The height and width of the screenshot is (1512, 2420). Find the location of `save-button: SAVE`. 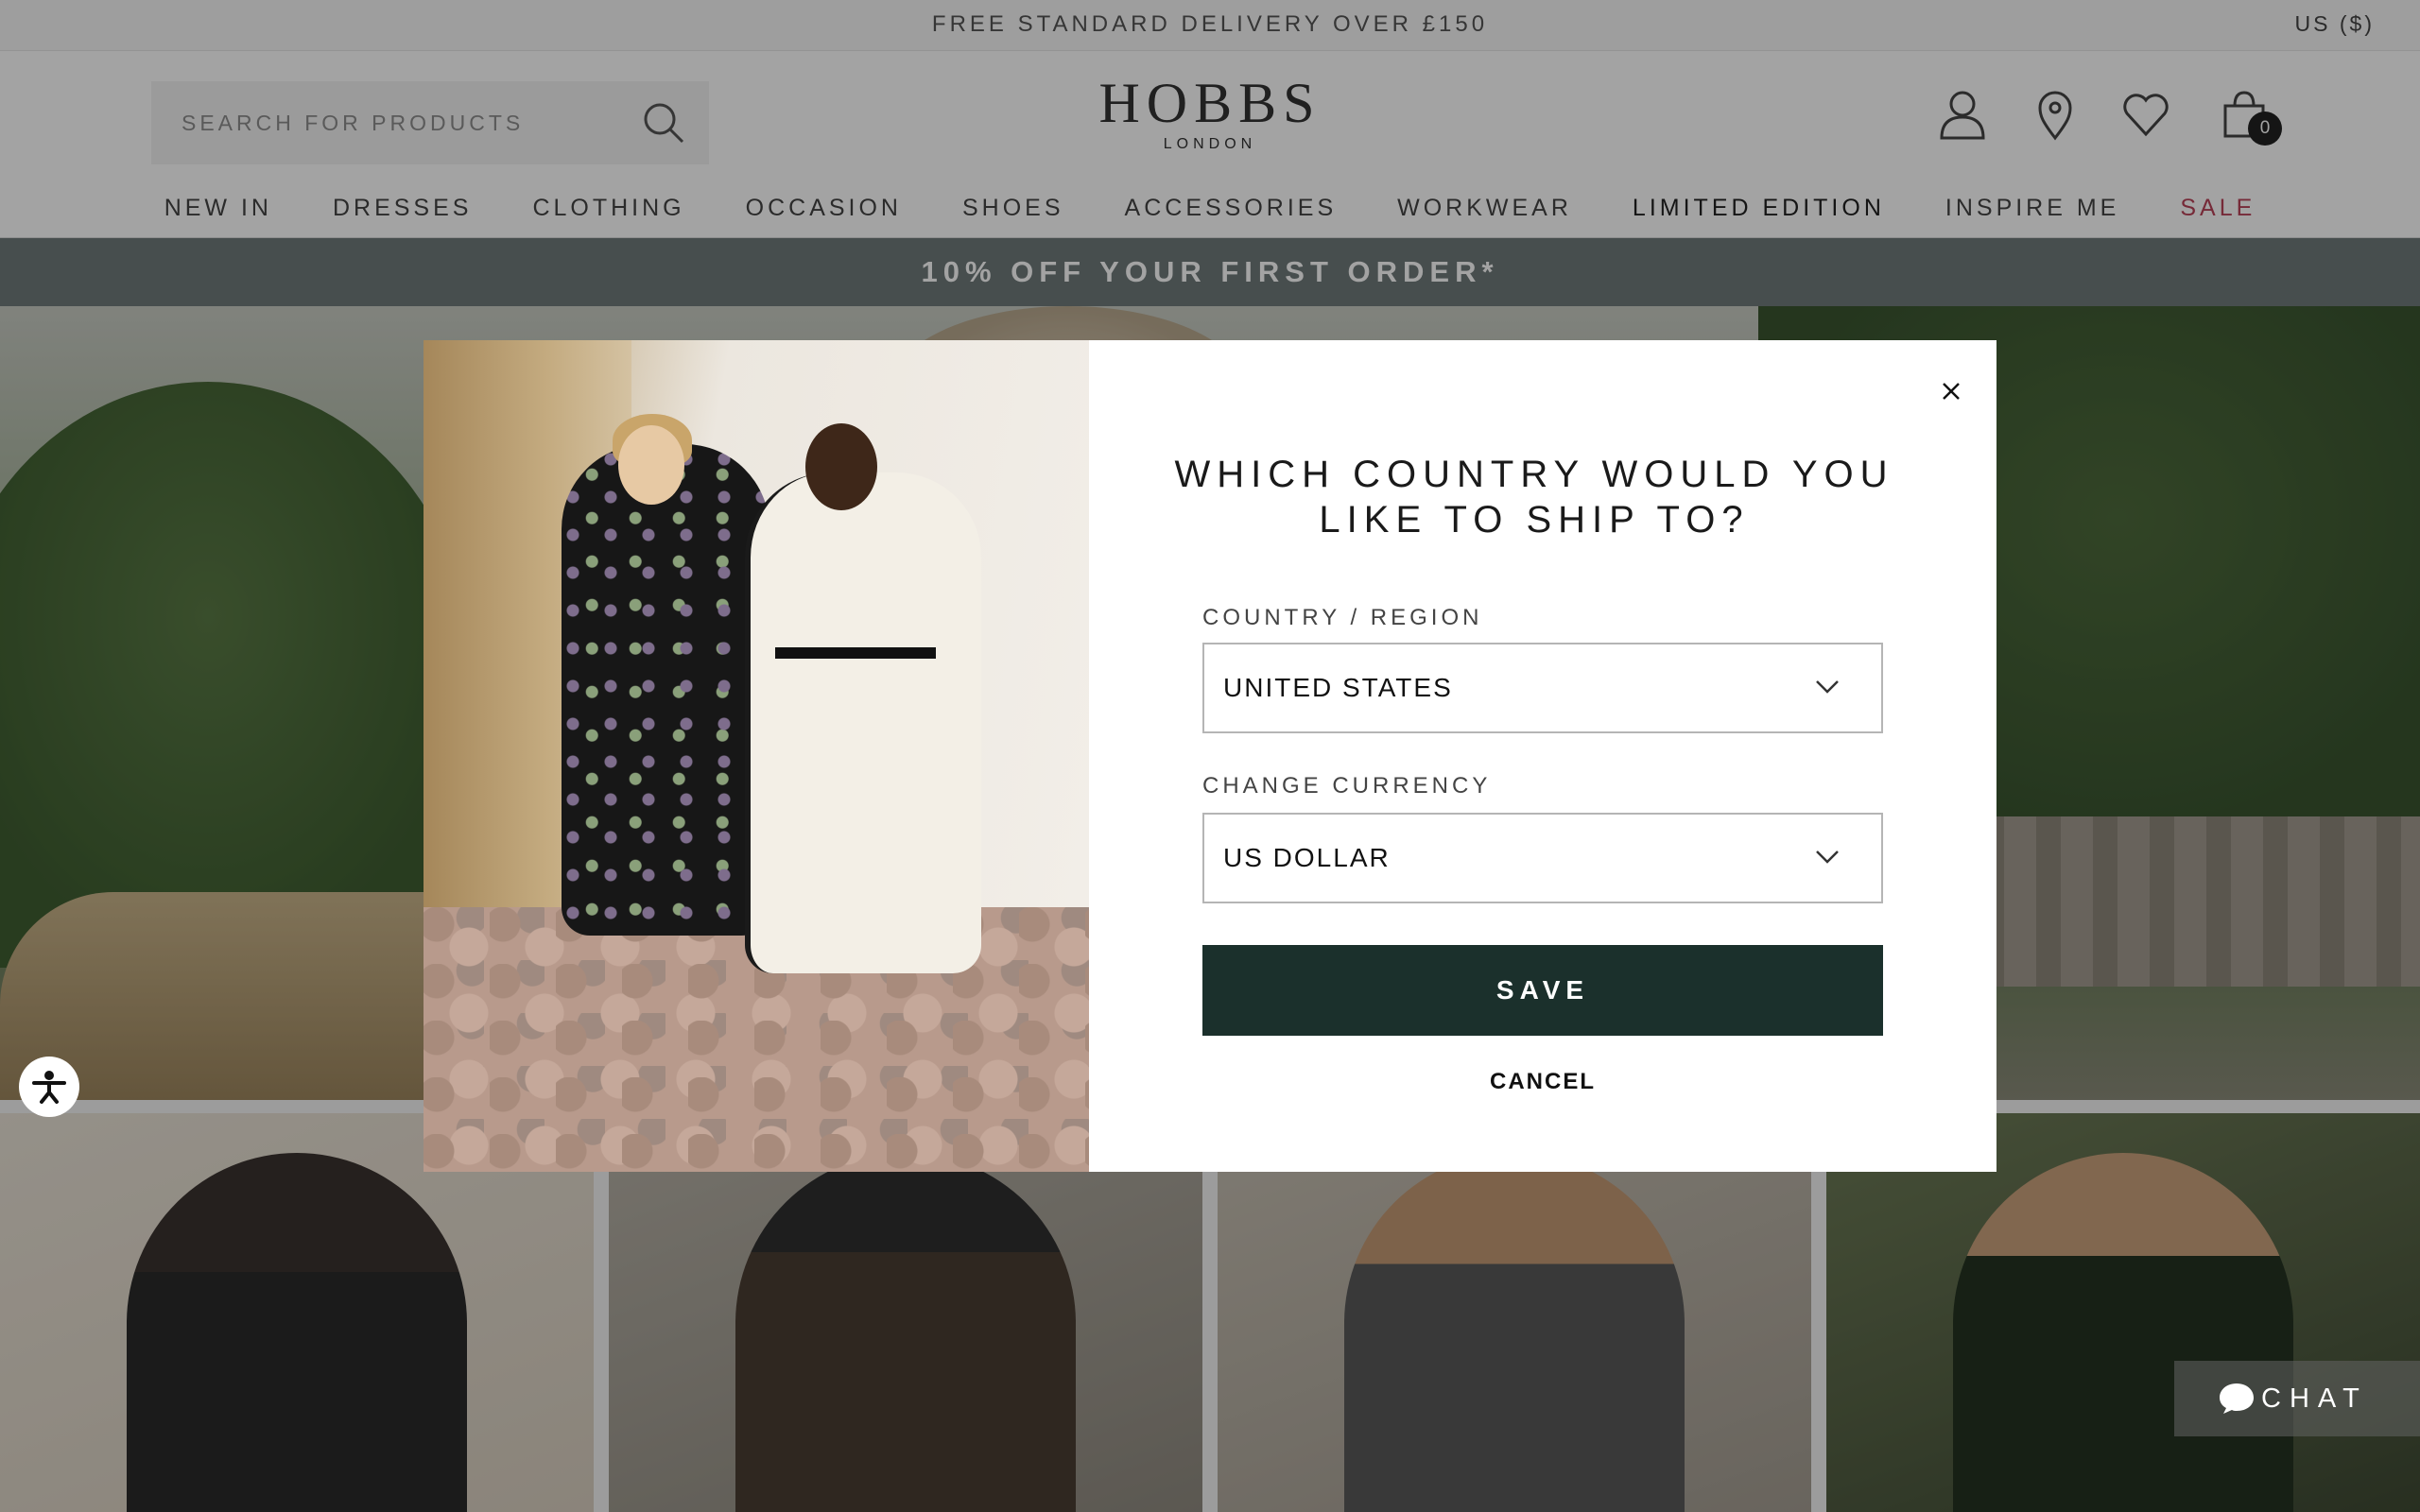

save-button: SAVE is located at coordinates (1542, 990).